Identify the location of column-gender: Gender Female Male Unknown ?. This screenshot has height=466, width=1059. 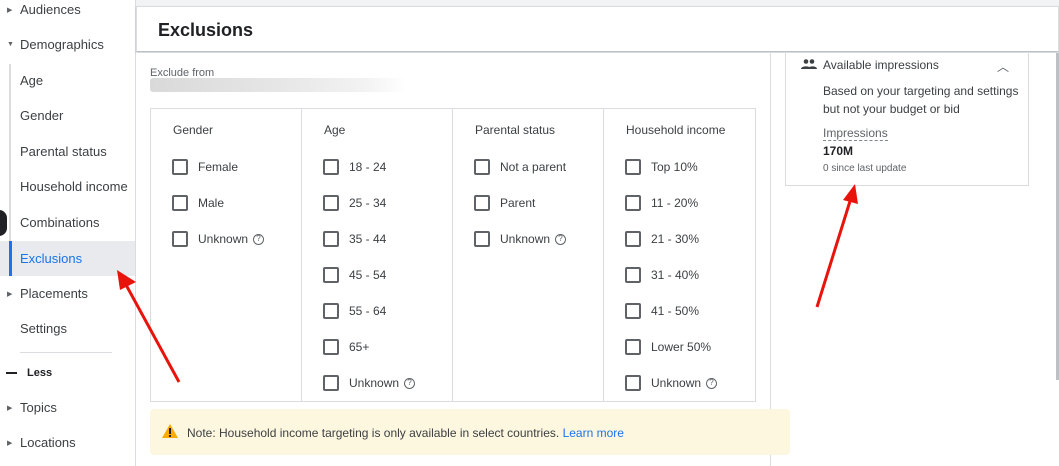
(226, 255).